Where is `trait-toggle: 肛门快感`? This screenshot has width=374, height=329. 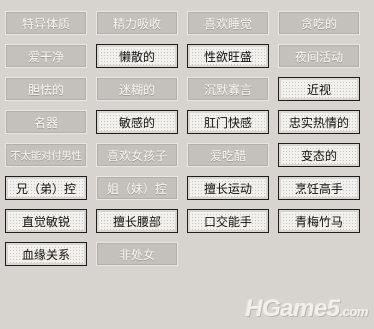 trait-toggle: 肛门快感 is located at coordinates (228, 122).